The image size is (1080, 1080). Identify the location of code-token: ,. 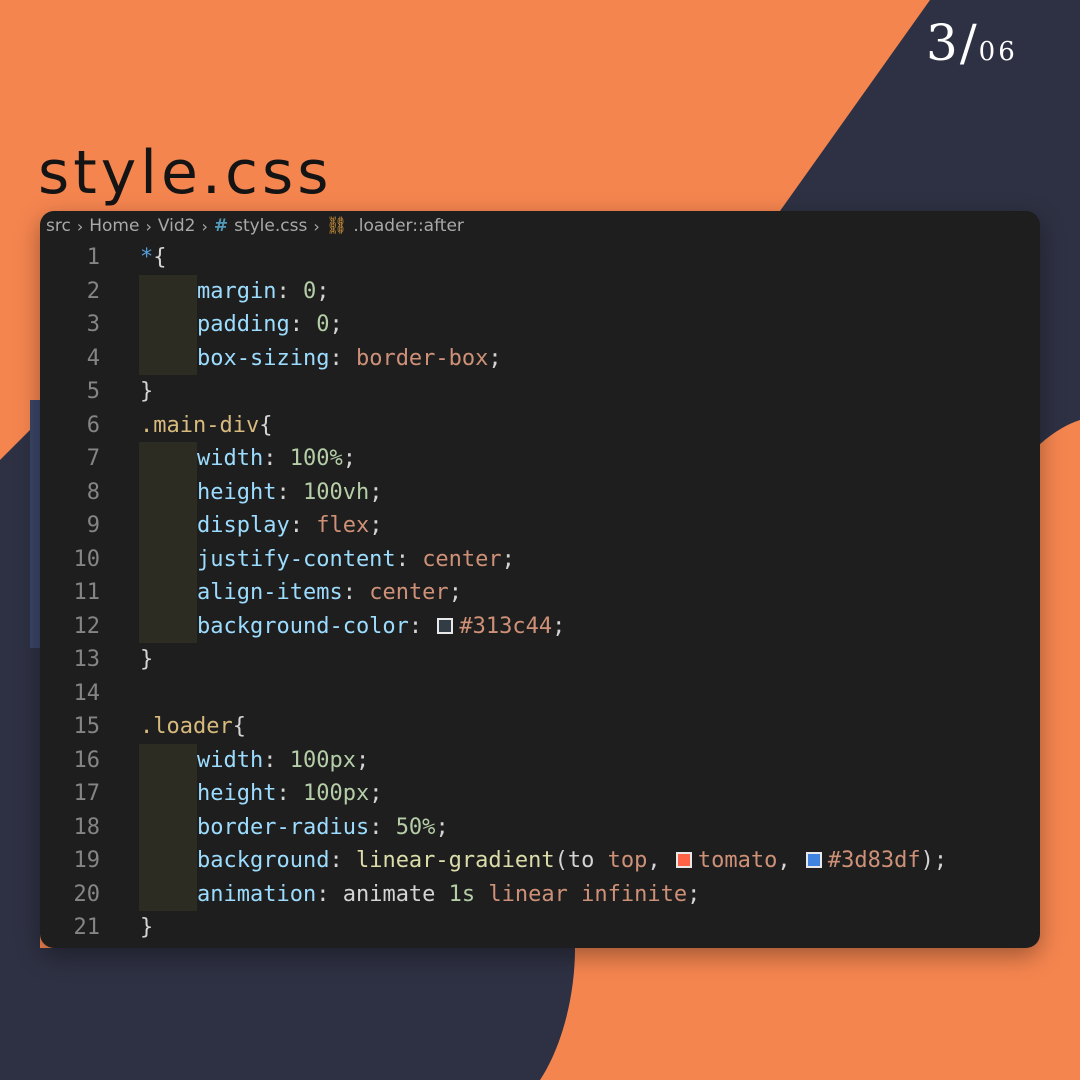
(660, 860).